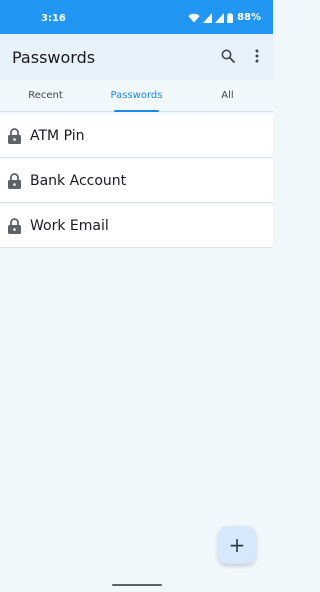 The height and width of the screenshot is (592, 320). Describe the element at coordinates (136, 226) in the screenshot. I see `list-item: Work Email` at that location.